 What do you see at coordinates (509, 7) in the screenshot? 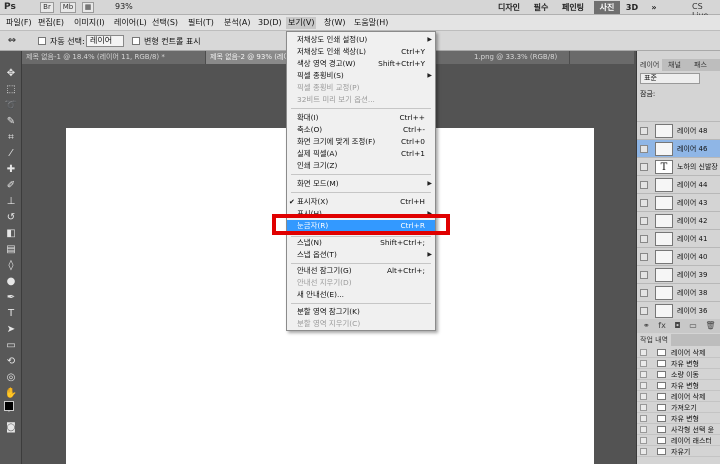
I see `workspace-design: 디자인` at bounding box center [509, 7].